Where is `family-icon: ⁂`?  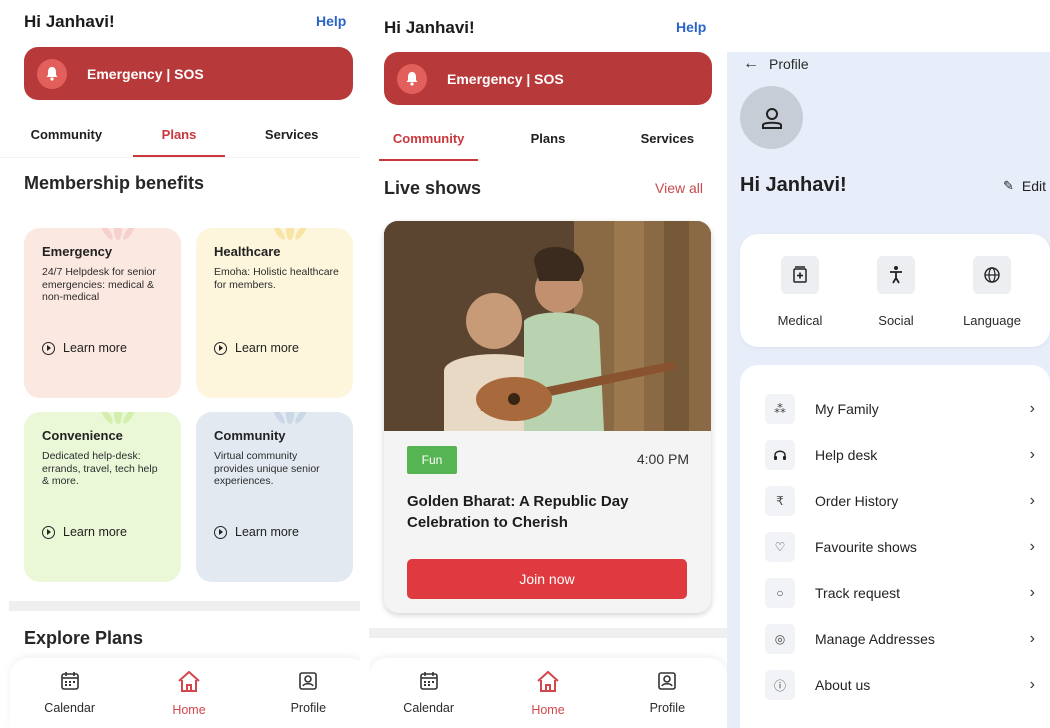
family-icon: ⁂ is located at coordinates (780, 409).